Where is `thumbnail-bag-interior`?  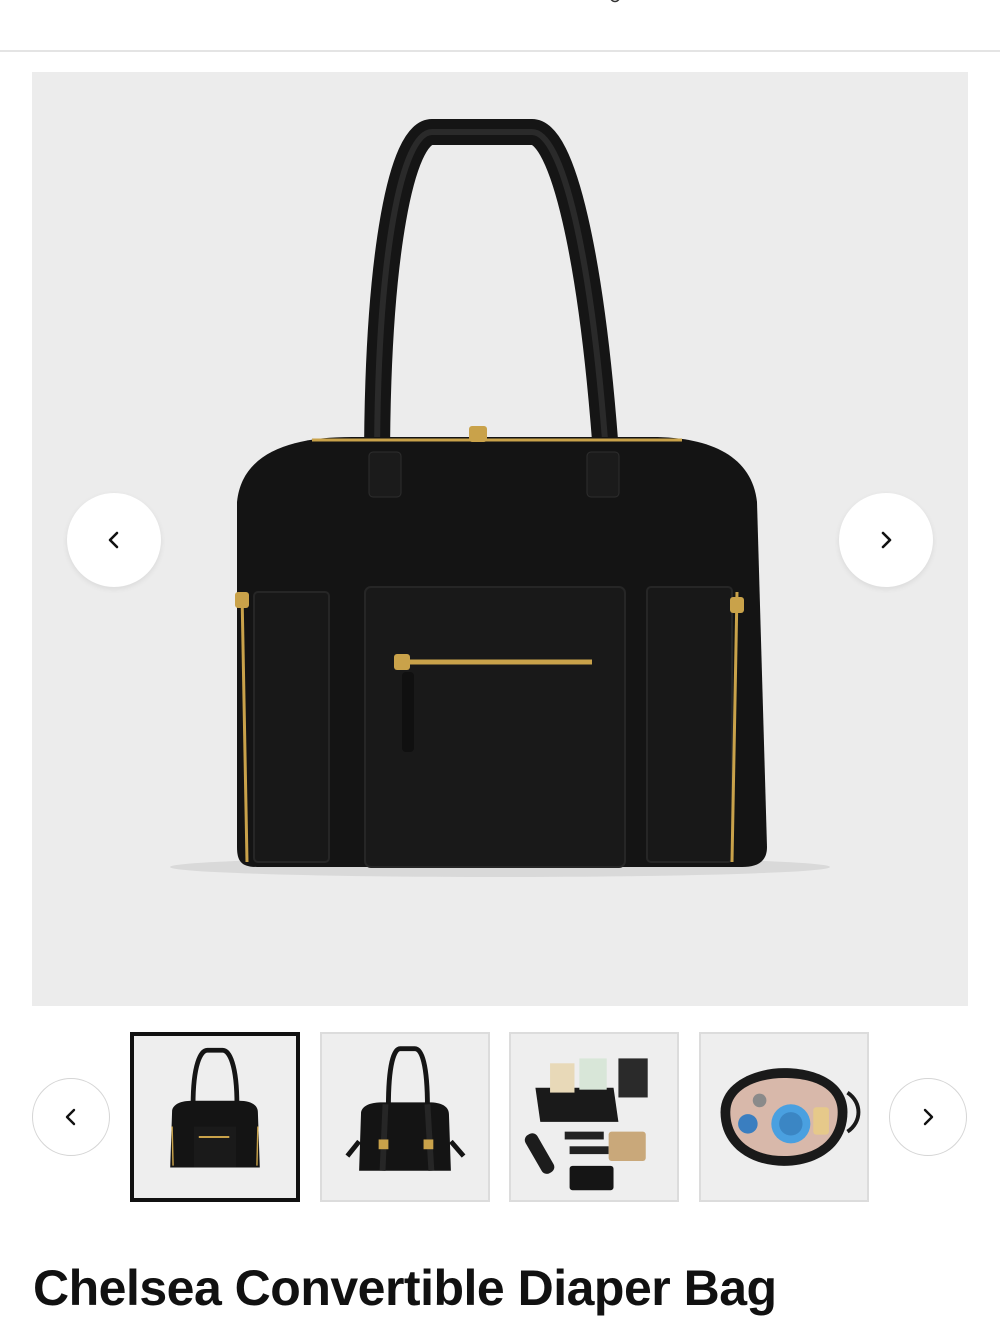
thumbnail-bag-interior is located at coordinates (784, 1117).